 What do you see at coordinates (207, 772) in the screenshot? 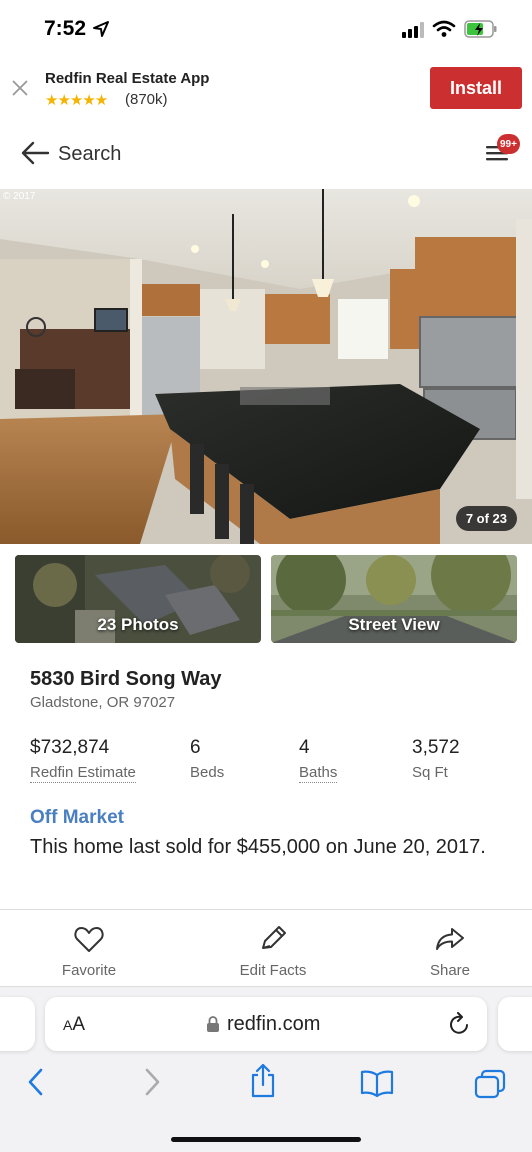
I see `beds-label: Beds` at bounding box center [207, 772].